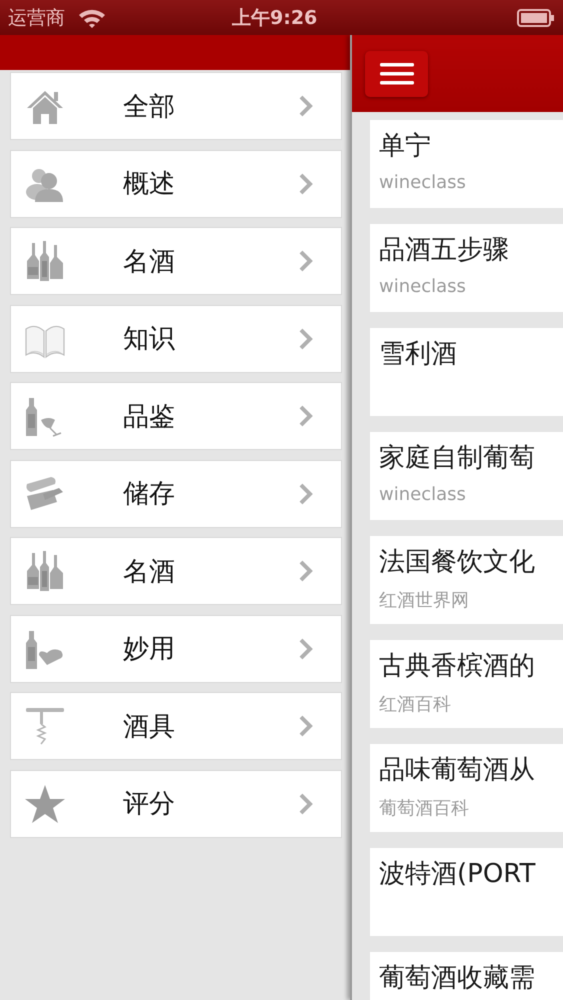 The height and width of the screenshot is (1000, 563). Describe the element at coordinates (176, 416) in the screenshot. I see `sidebar-item: 品鉴` at that location.